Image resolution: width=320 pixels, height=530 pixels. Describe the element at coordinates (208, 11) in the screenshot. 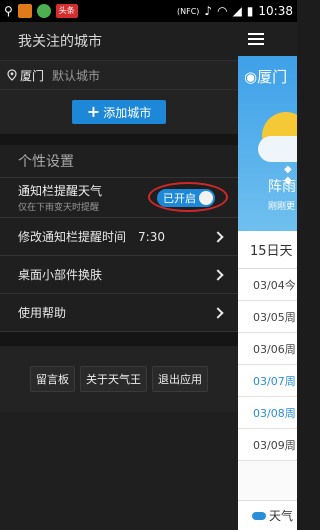

I see `mute-icon: ♪` at that location.